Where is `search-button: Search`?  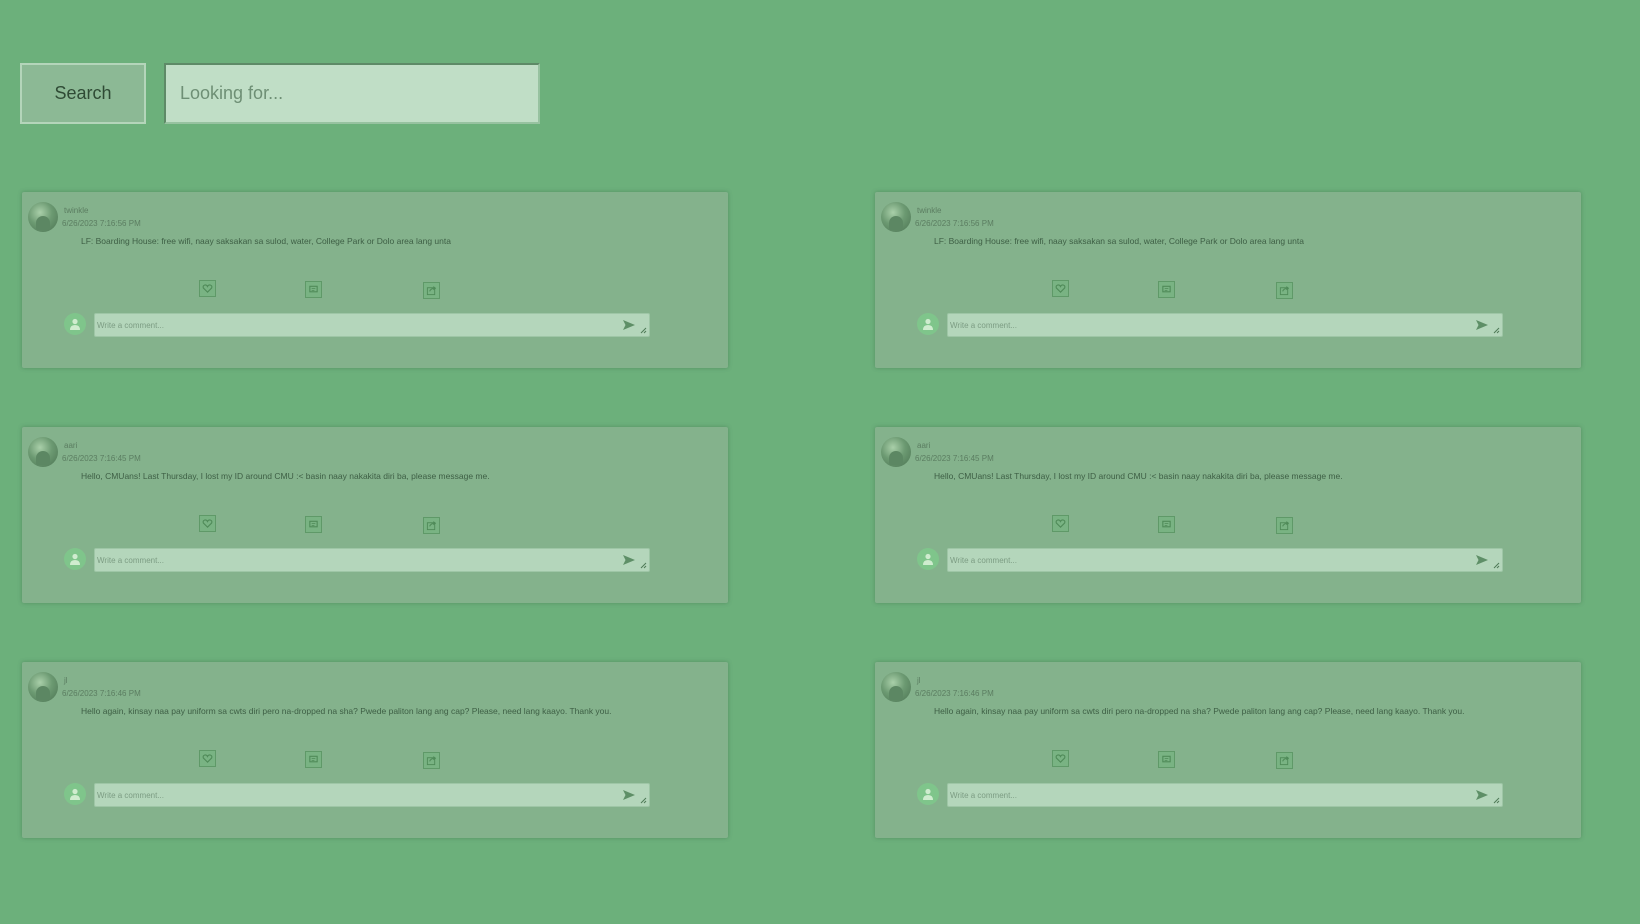 search-button: Search is located at coordinates (83, 93).